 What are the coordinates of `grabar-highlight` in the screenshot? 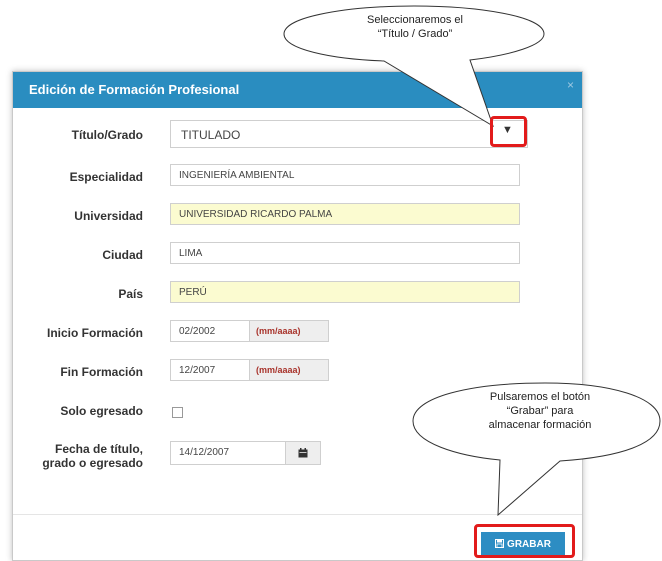 It's located at (524, 541).